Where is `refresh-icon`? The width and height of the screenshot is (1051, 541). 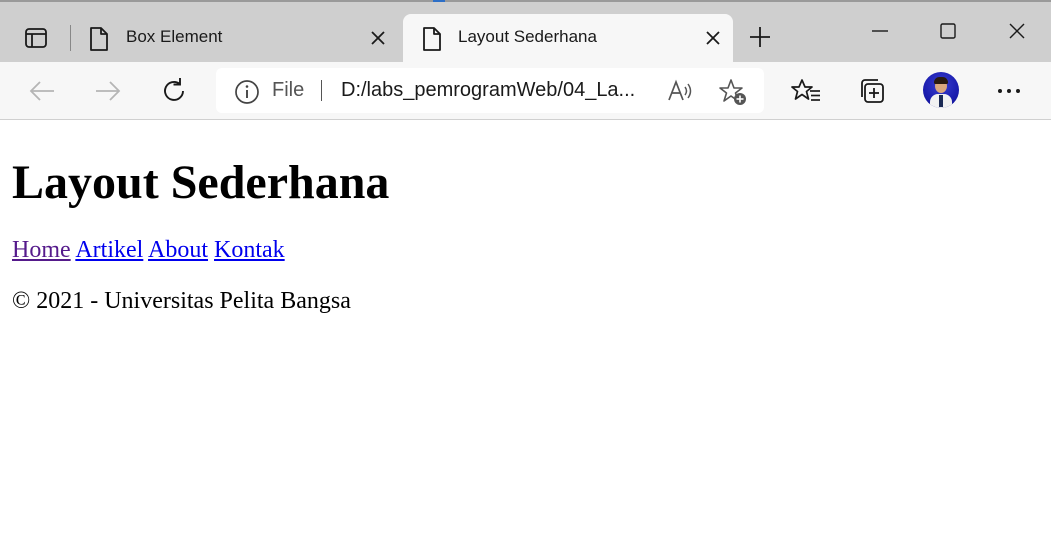 refresh-icon is located at coordinates (174, 89).